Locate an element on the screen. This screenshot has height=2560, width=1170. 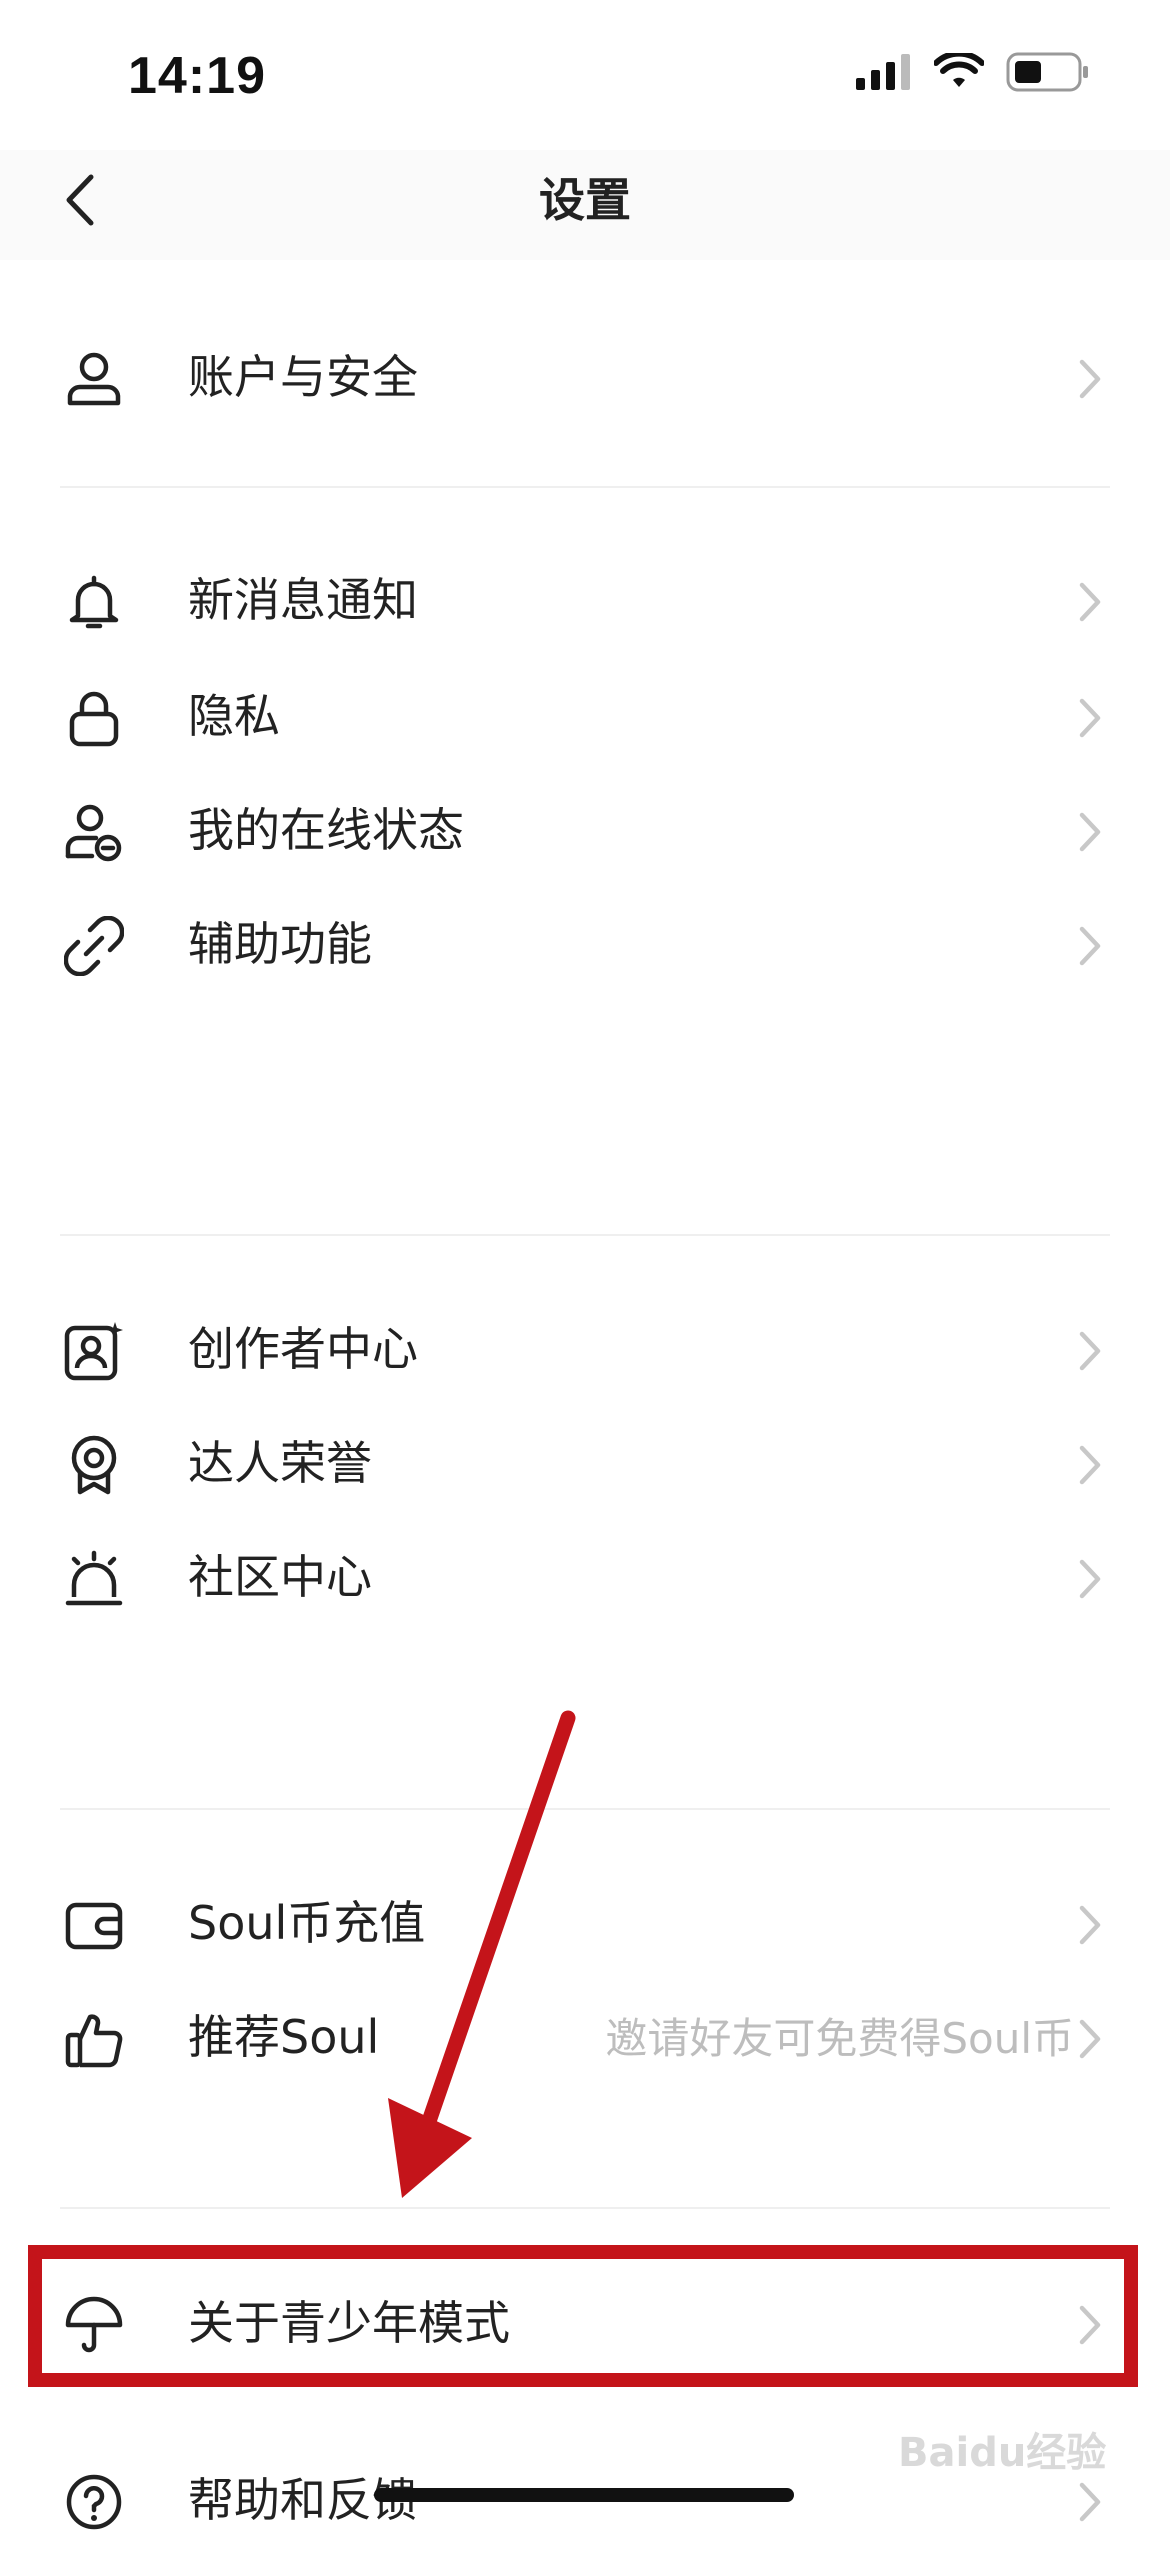
watermark: Baidu经验 is located at coordinates (1002, 2453).